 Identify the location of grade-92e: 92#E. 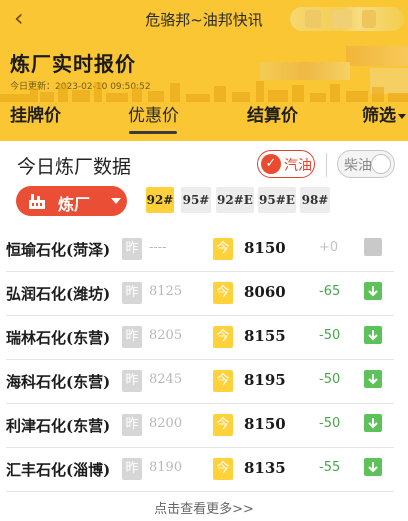
(235, 200).